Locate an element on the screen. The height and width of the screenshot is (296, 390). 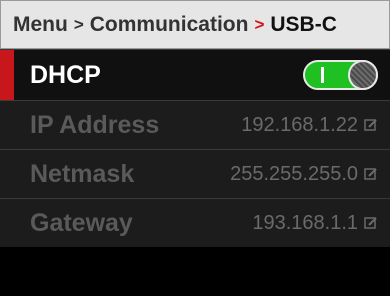
selection-indicator is located at coordinates (7, 75).